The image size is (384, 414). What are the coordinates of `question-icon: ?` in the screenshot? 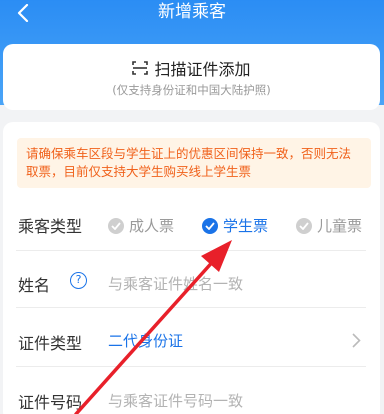 It's located at (78, 280).